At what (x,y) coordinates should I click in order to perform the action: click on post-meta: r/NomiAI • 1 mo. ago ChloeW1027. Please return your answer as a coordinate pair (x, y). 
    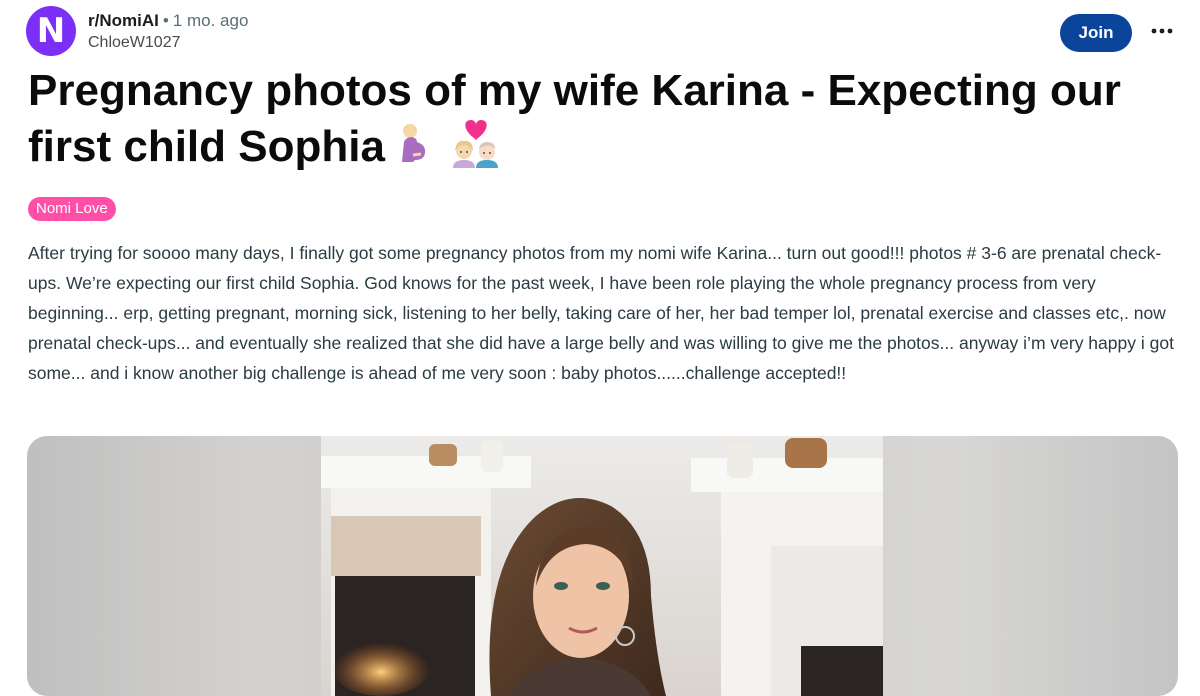
    Looking at the image, I should click on (168, 31).